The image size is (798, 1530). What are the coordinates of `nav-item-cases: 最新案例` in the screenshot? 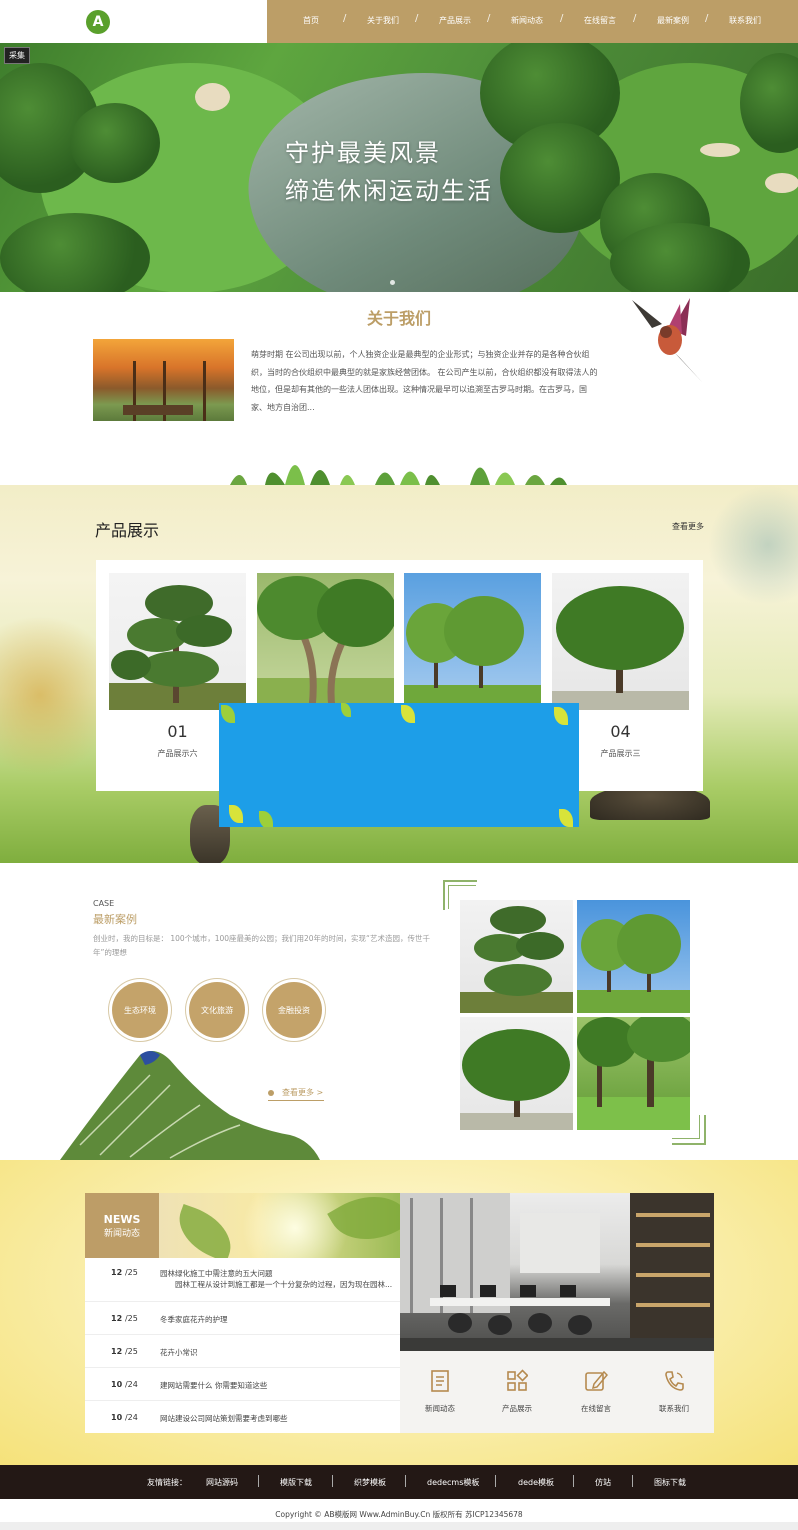 It's located at (673, 20).